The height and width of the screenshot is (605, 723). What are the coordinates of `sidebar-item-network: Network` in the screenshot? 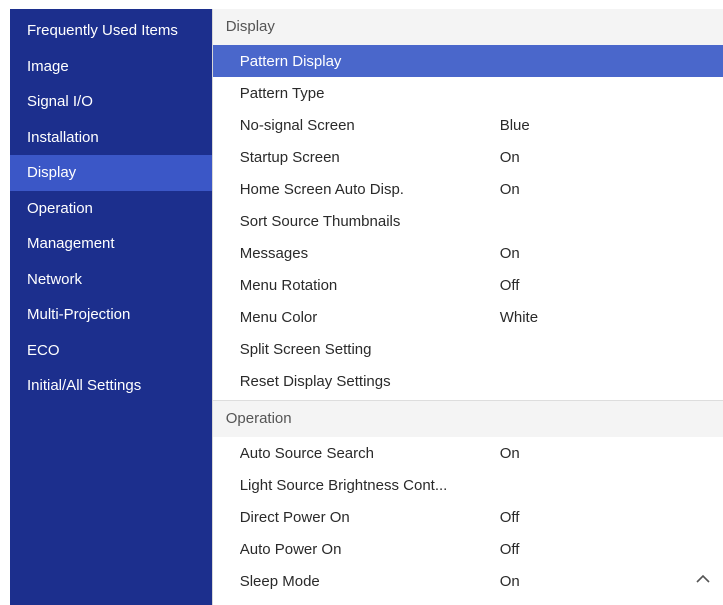 It's located at (111, 280).